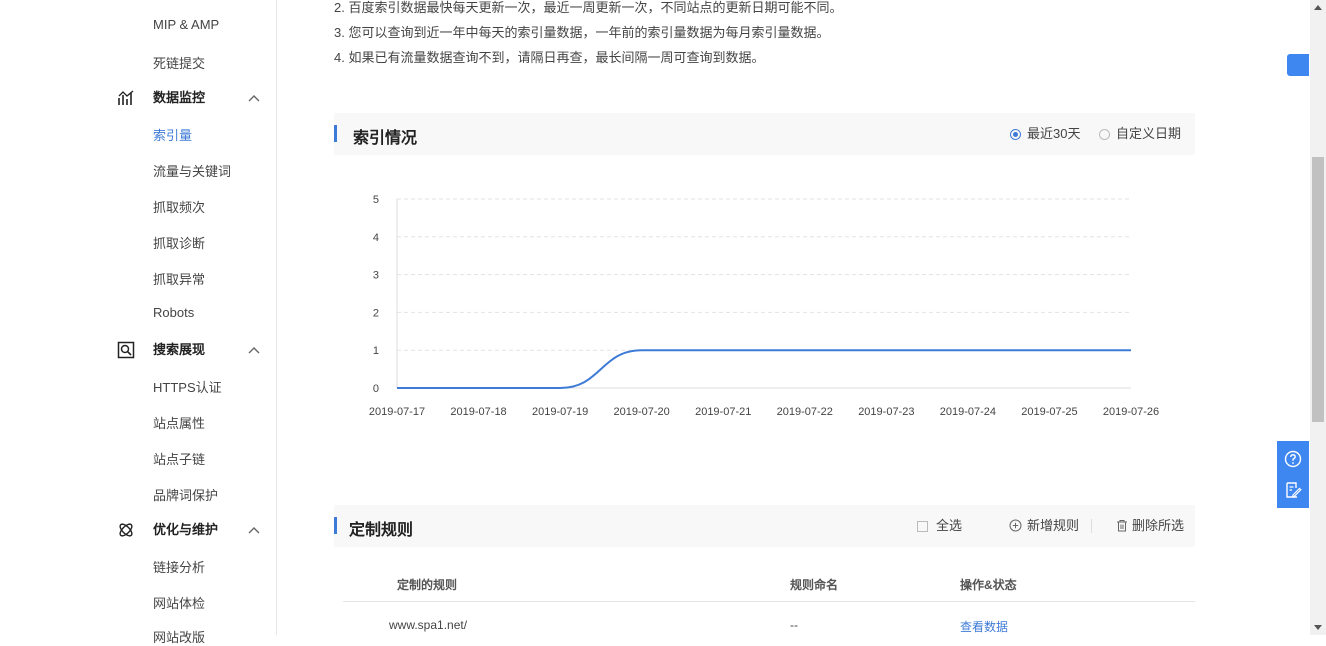 Image resolution: width=1326 pixels, height=646 pixels. I want to click on floating-toolbar, so click(1293, 474).